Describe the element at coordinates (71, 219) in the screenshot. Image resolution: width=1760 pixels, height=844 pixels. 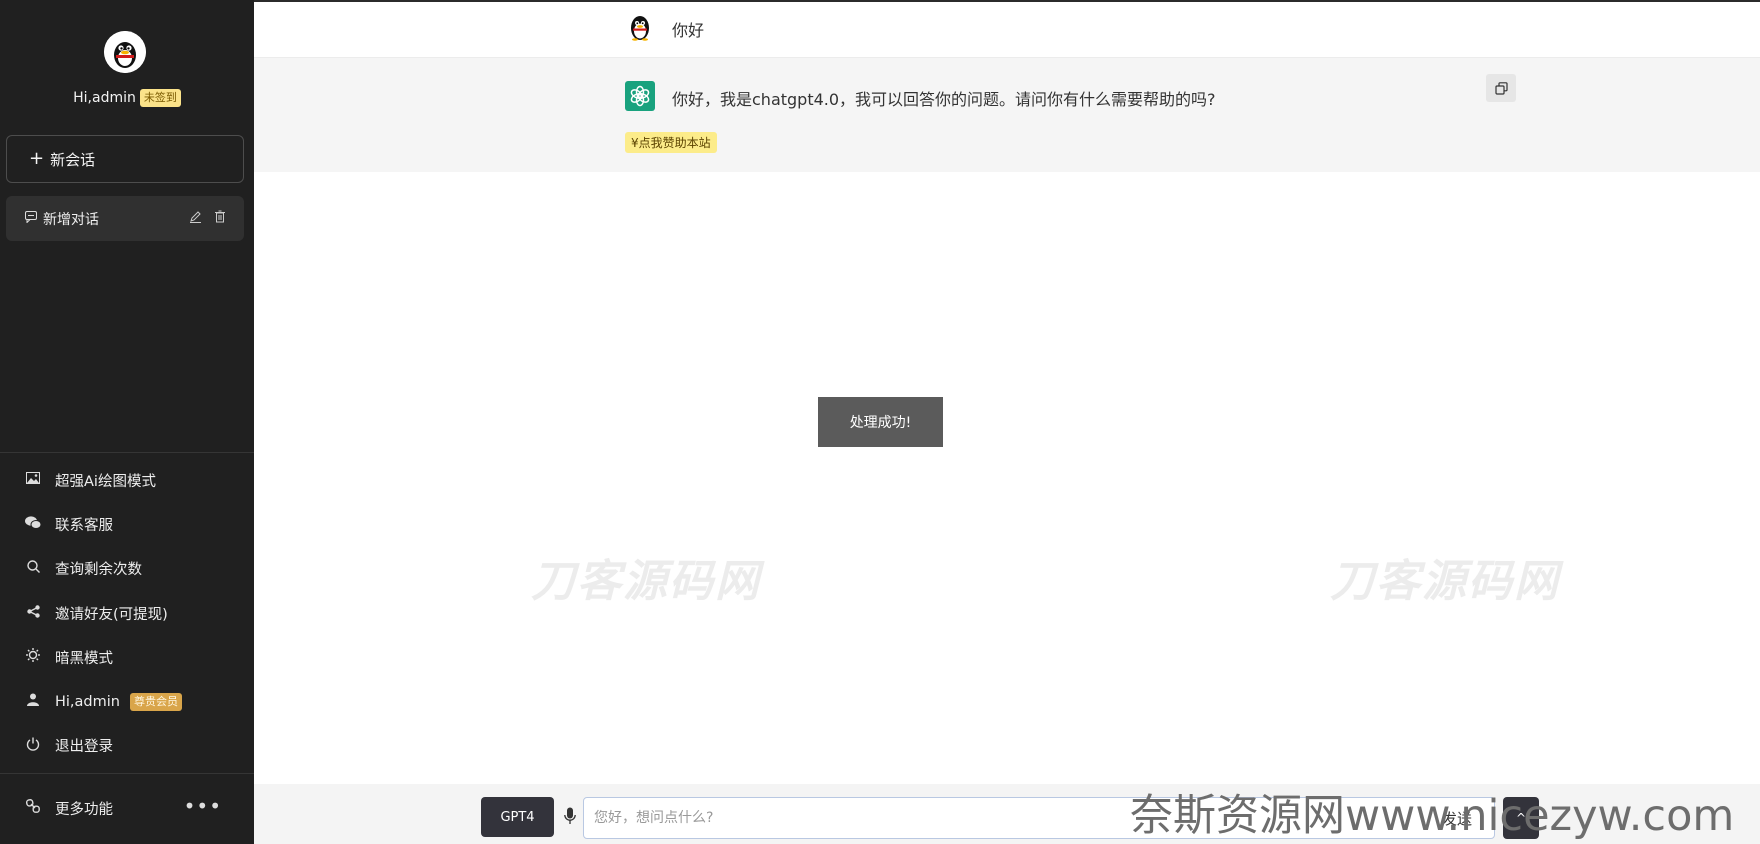
I see `conversation-title: 新增对话` at that location.